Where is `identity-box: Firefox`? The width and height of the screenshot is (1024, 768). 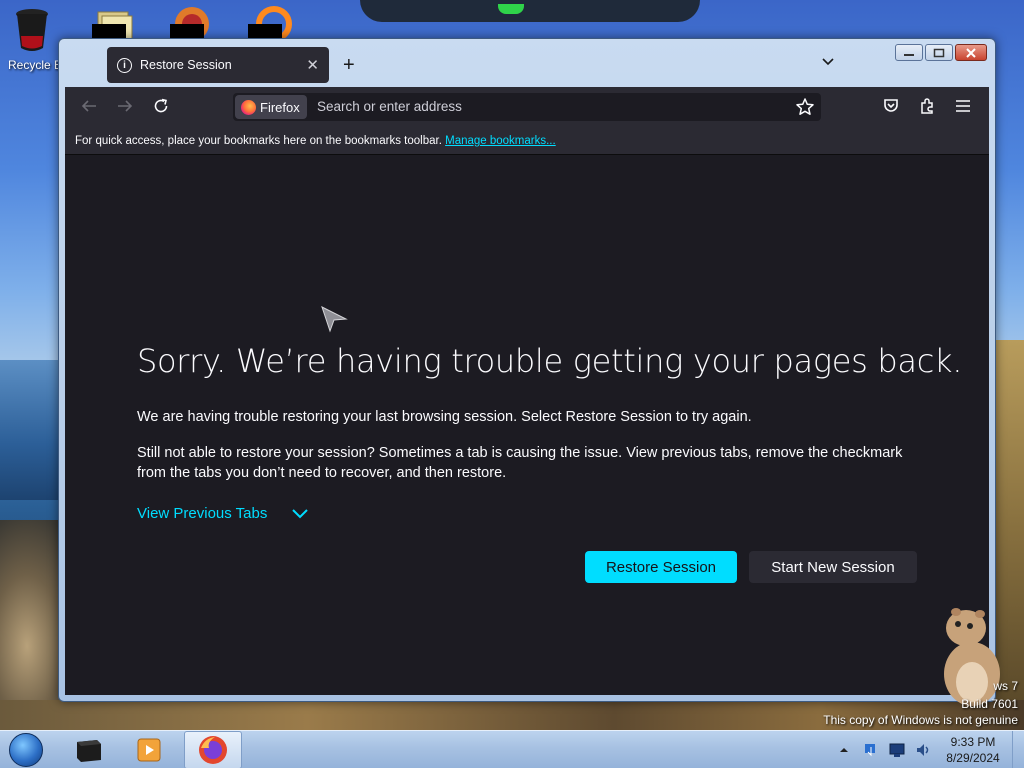
identity-box: Firefox is located at coordinates (271, 107).